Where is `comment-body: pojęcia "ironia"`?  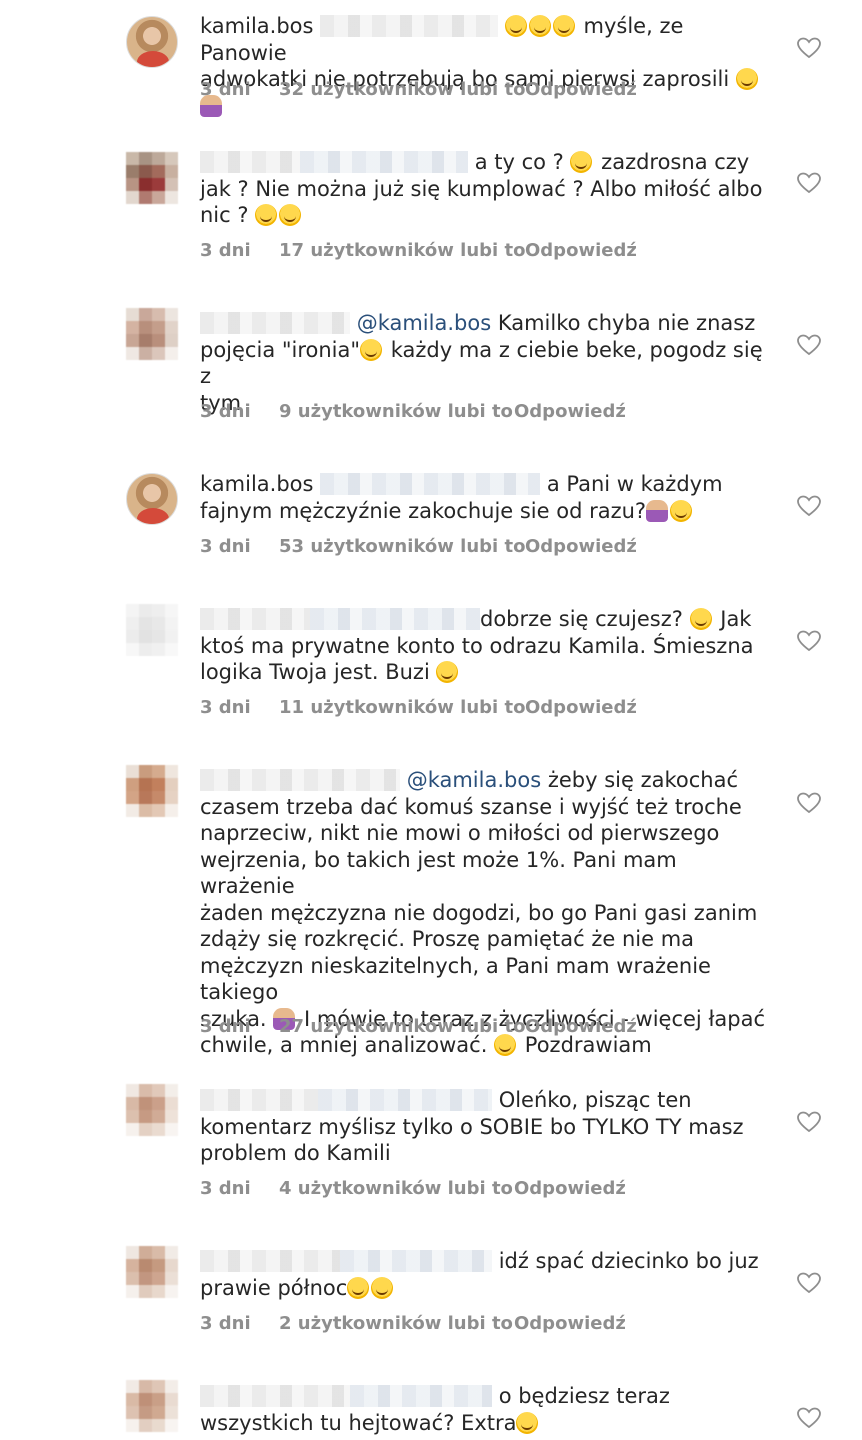
comment-body: pojęcia "ironia" is located at coordinates (280, 349).